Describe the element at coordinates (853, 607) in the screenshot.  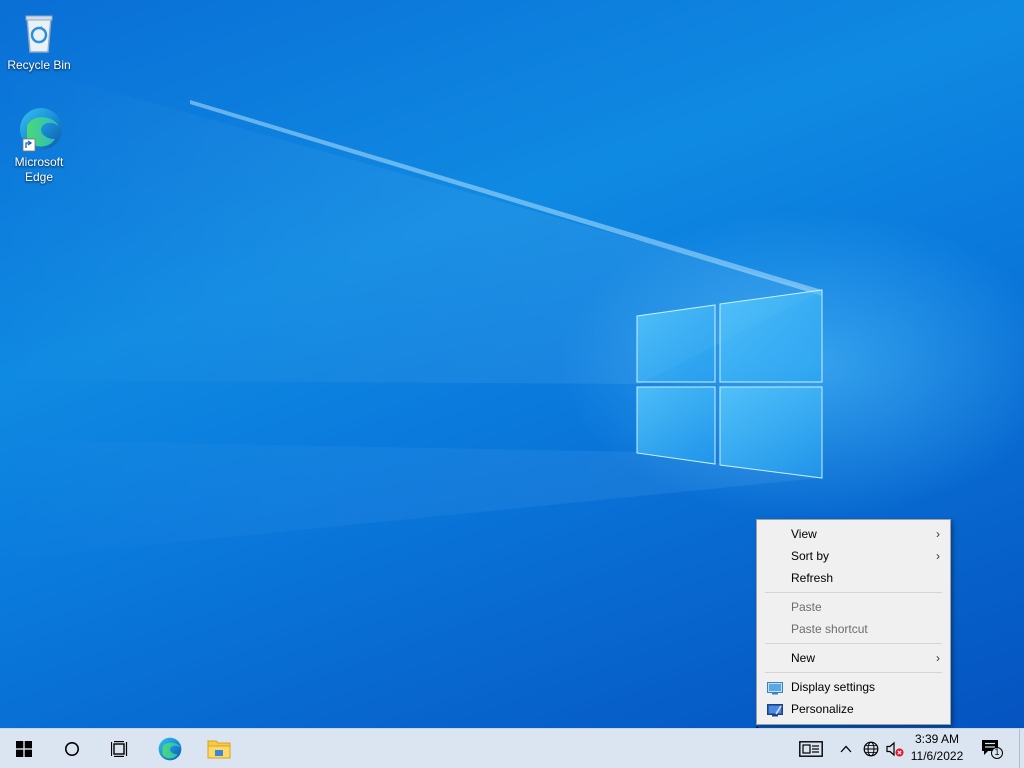
I see `menu-item-paste: Paste` at that location.